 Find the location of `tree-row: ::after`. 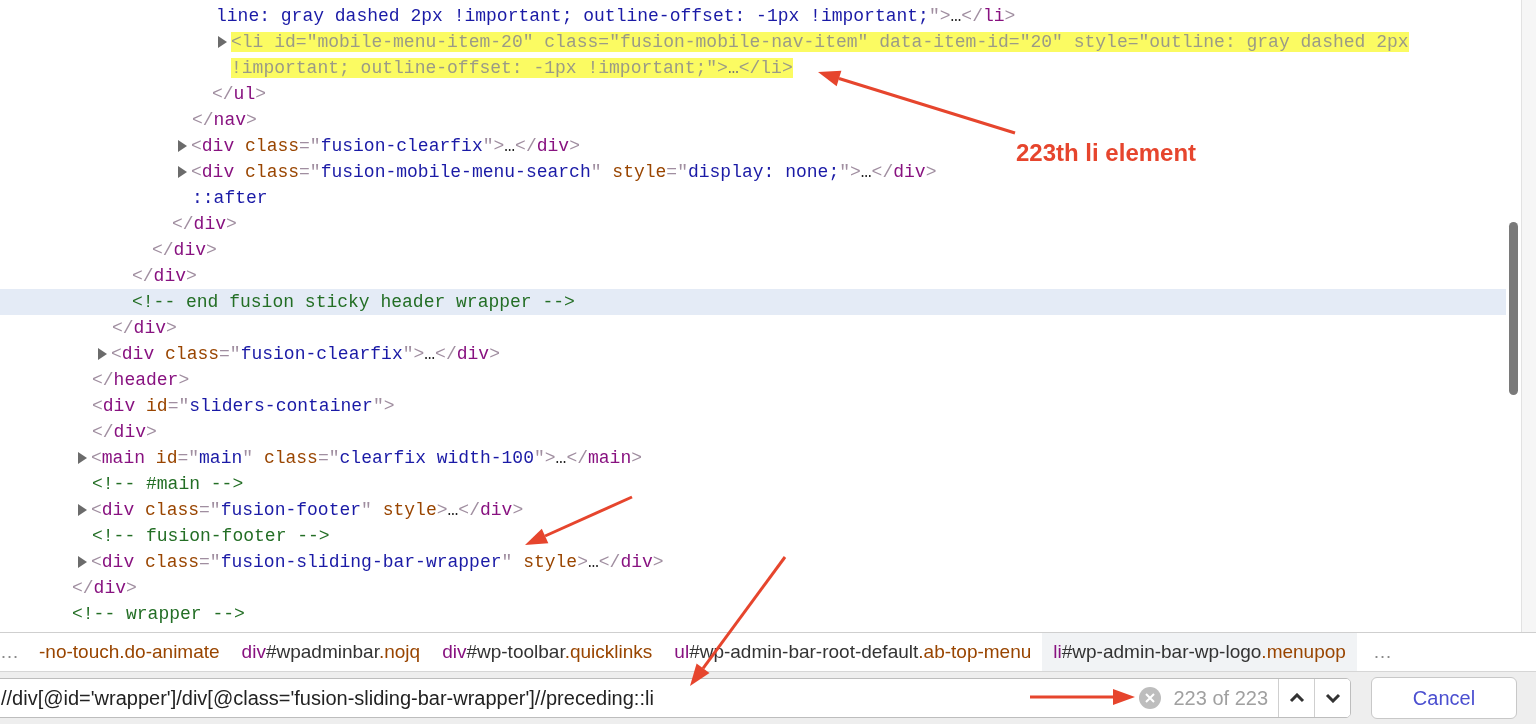

tree-row: ::after is located at coordinates (138, 198).